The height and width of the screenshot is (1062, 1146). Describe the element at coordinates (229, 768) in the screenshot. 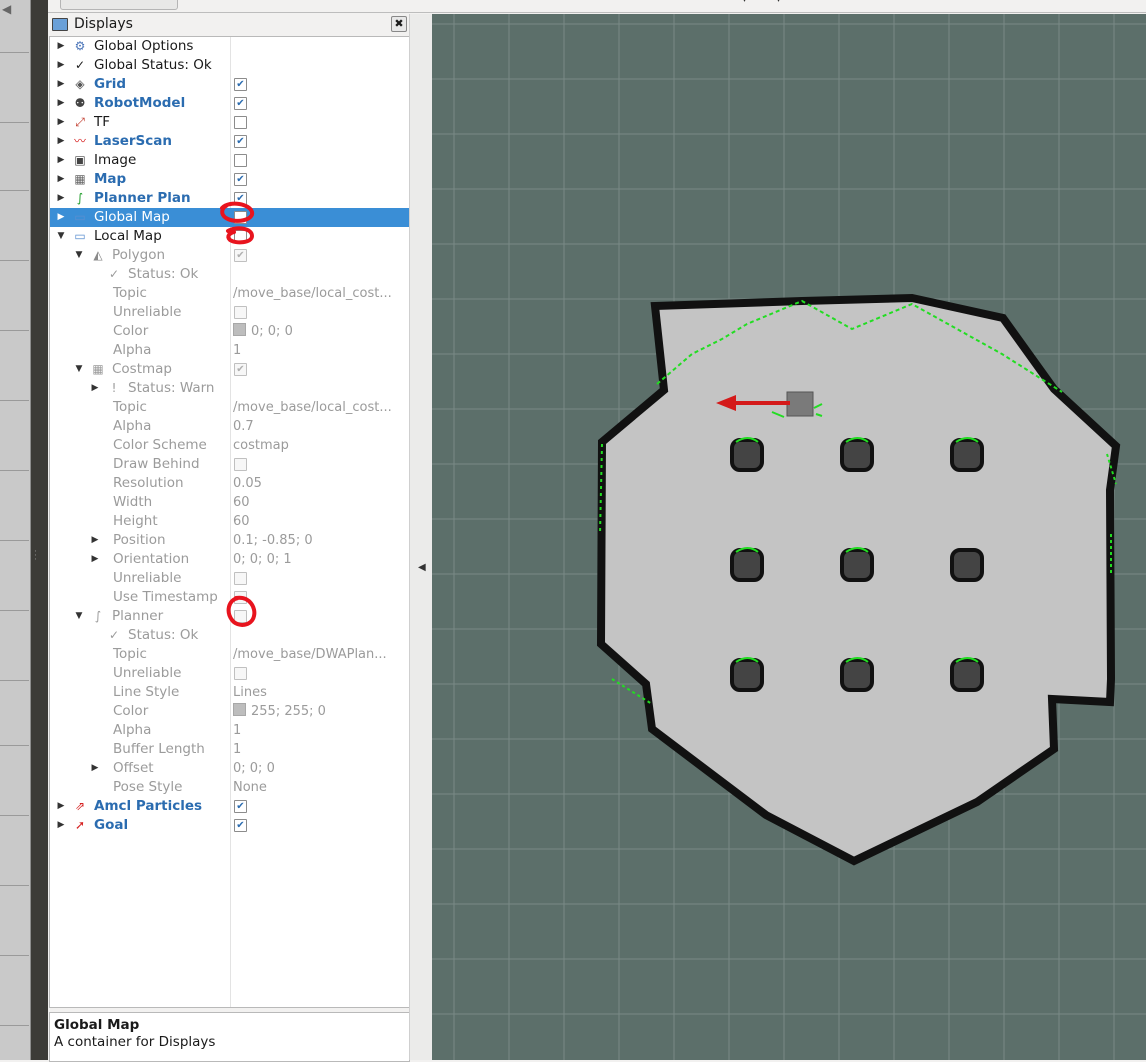

I see `tree-row: ▶ Offset 0; 0; 0` at that location.